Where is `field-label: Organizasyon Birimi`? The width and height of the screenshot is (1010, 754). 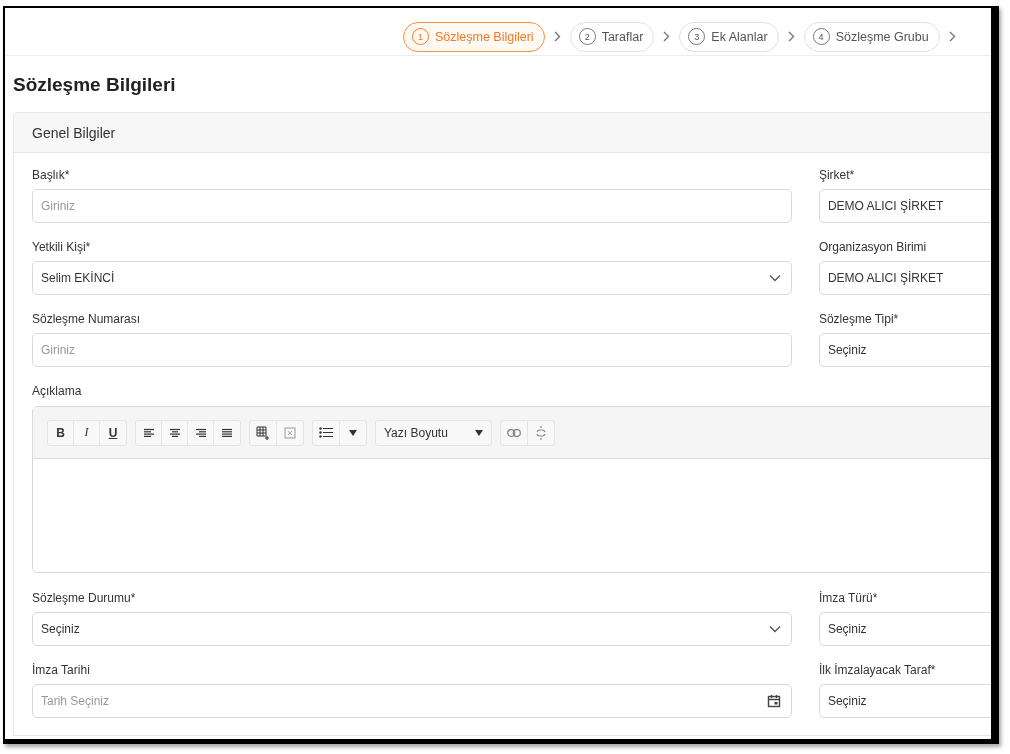
field-label: Organizasyon Birimi is located at coordinates (873, 247).